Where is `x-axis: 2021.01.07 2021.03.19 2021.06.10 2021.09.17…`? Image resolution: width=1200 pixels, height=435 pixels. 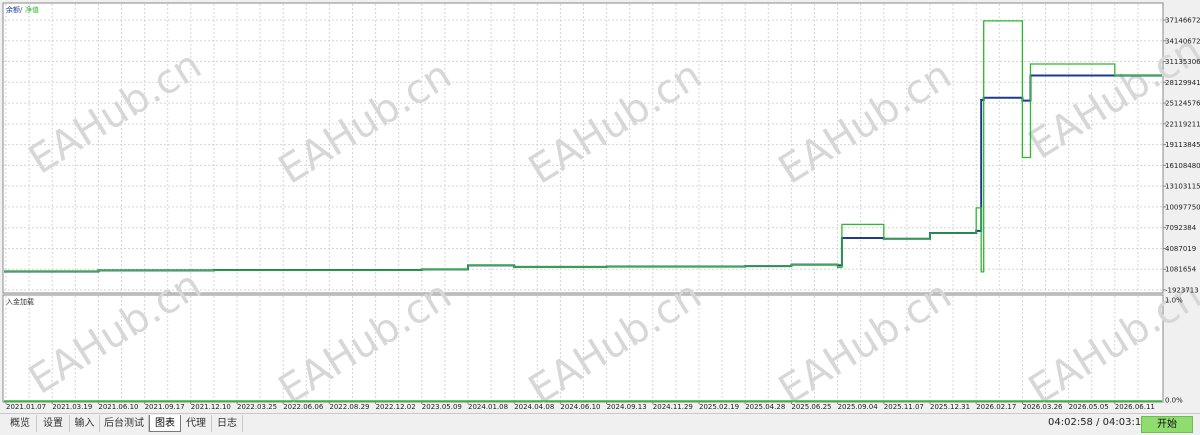 x-axis: 2021.01.07 2021.03.19 2021.06.10 2021.09.17… is located at coordinates (580, 406).